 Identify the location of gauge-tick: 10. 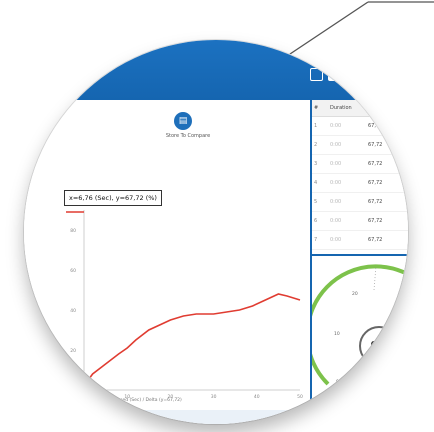
(337, 334).